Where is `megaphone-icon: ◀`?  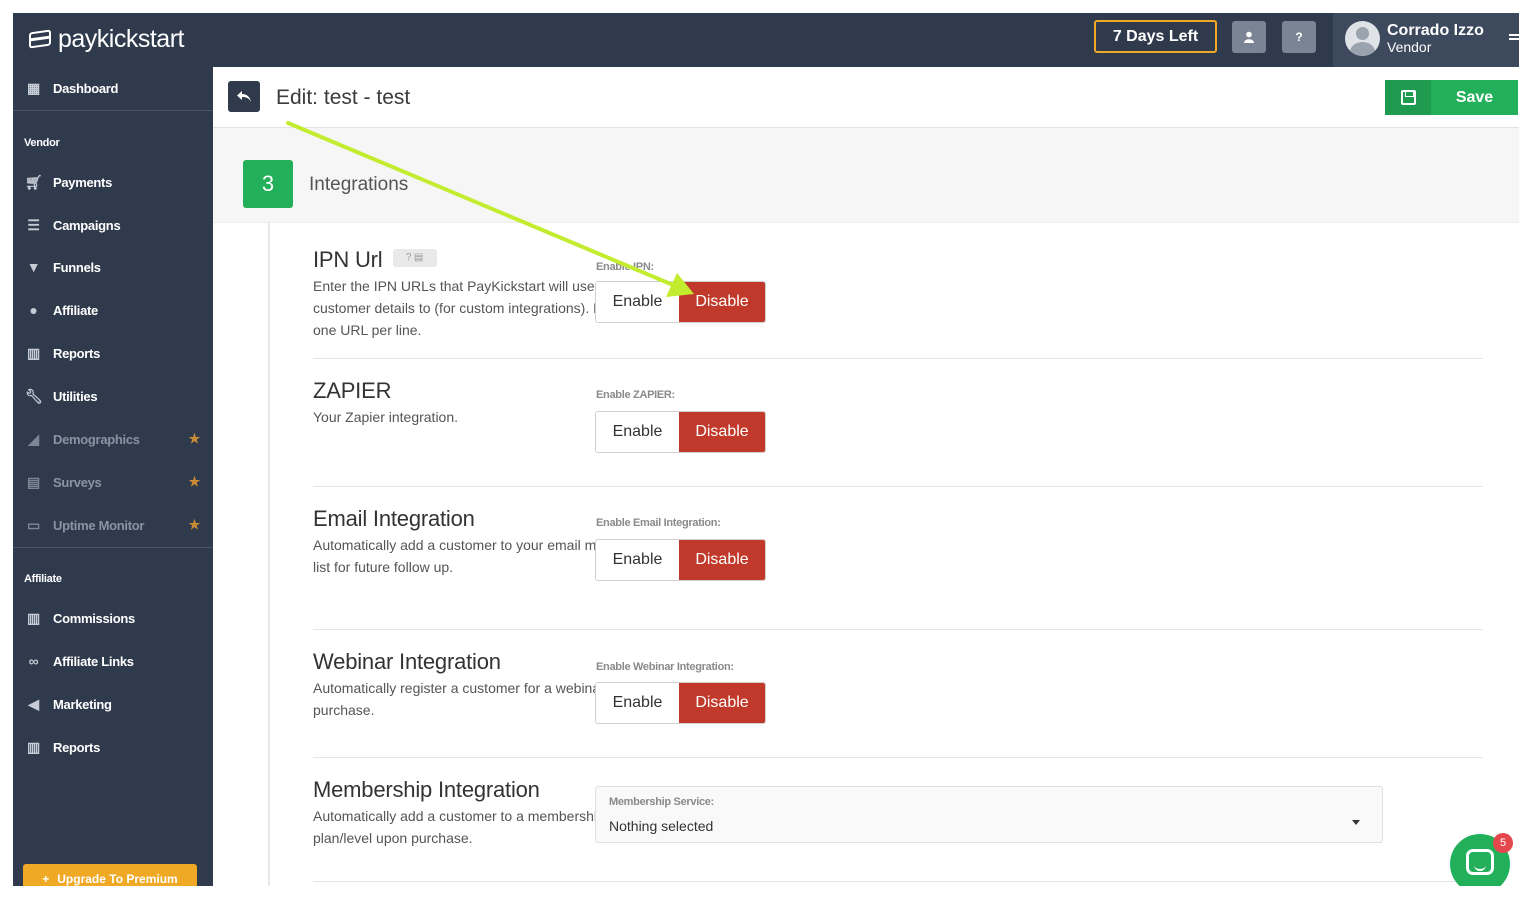
megaphone-icon: ◀ is located at coordinates (33, 703).